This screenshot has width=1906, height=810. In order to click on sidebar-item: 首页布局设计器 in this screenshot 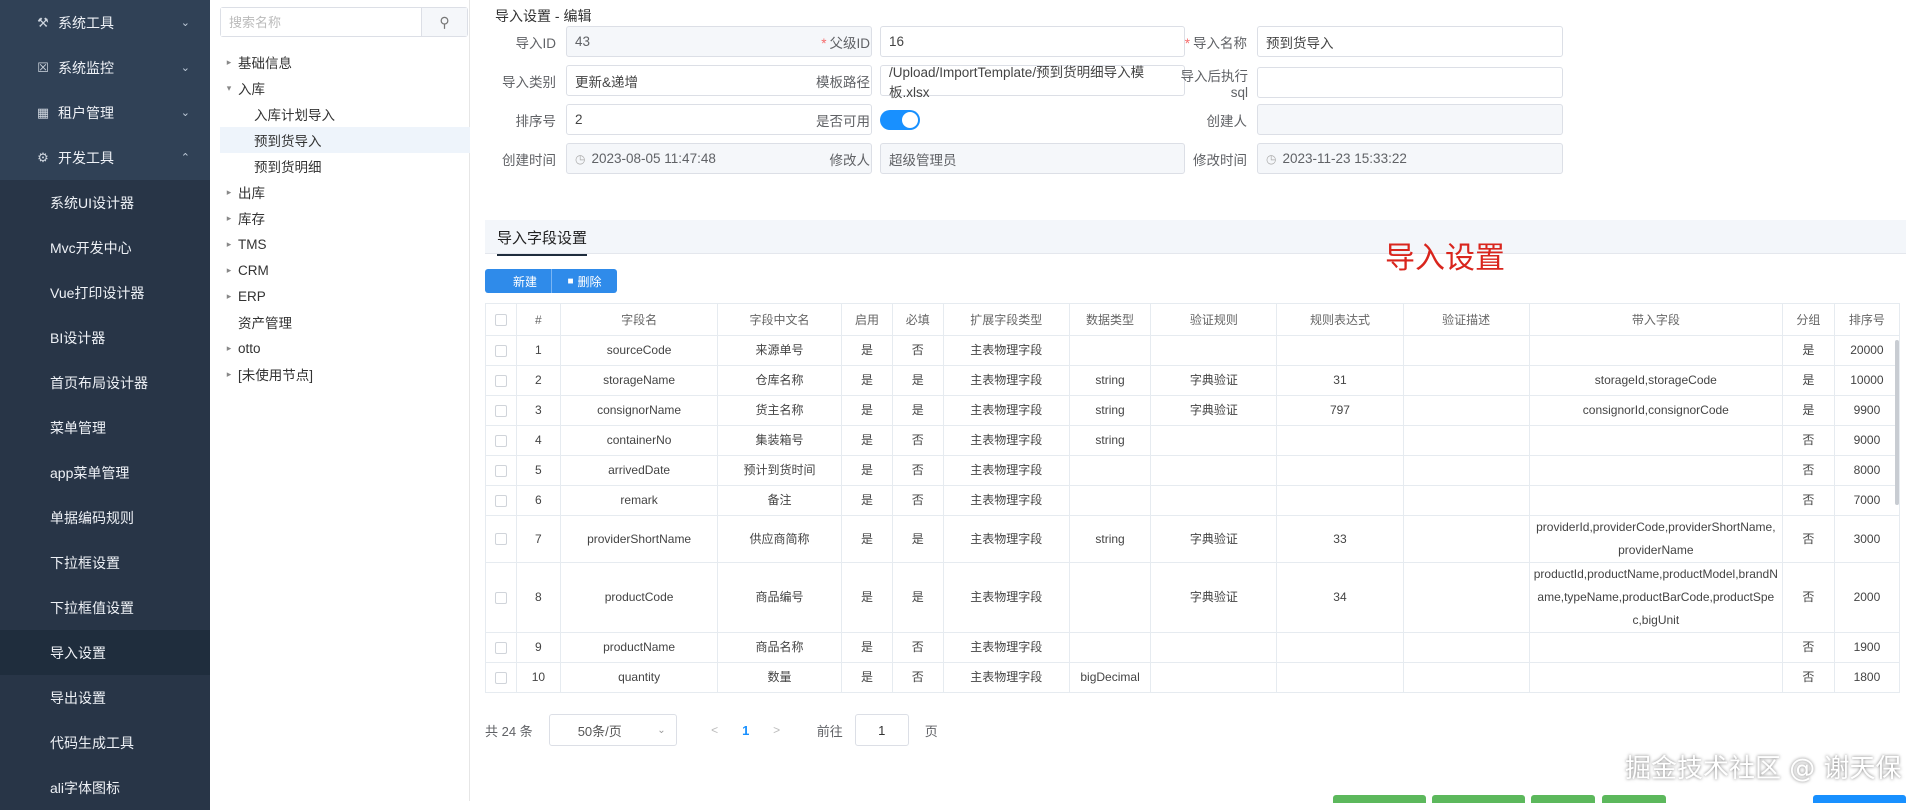, I will do `click(105, 382)`.